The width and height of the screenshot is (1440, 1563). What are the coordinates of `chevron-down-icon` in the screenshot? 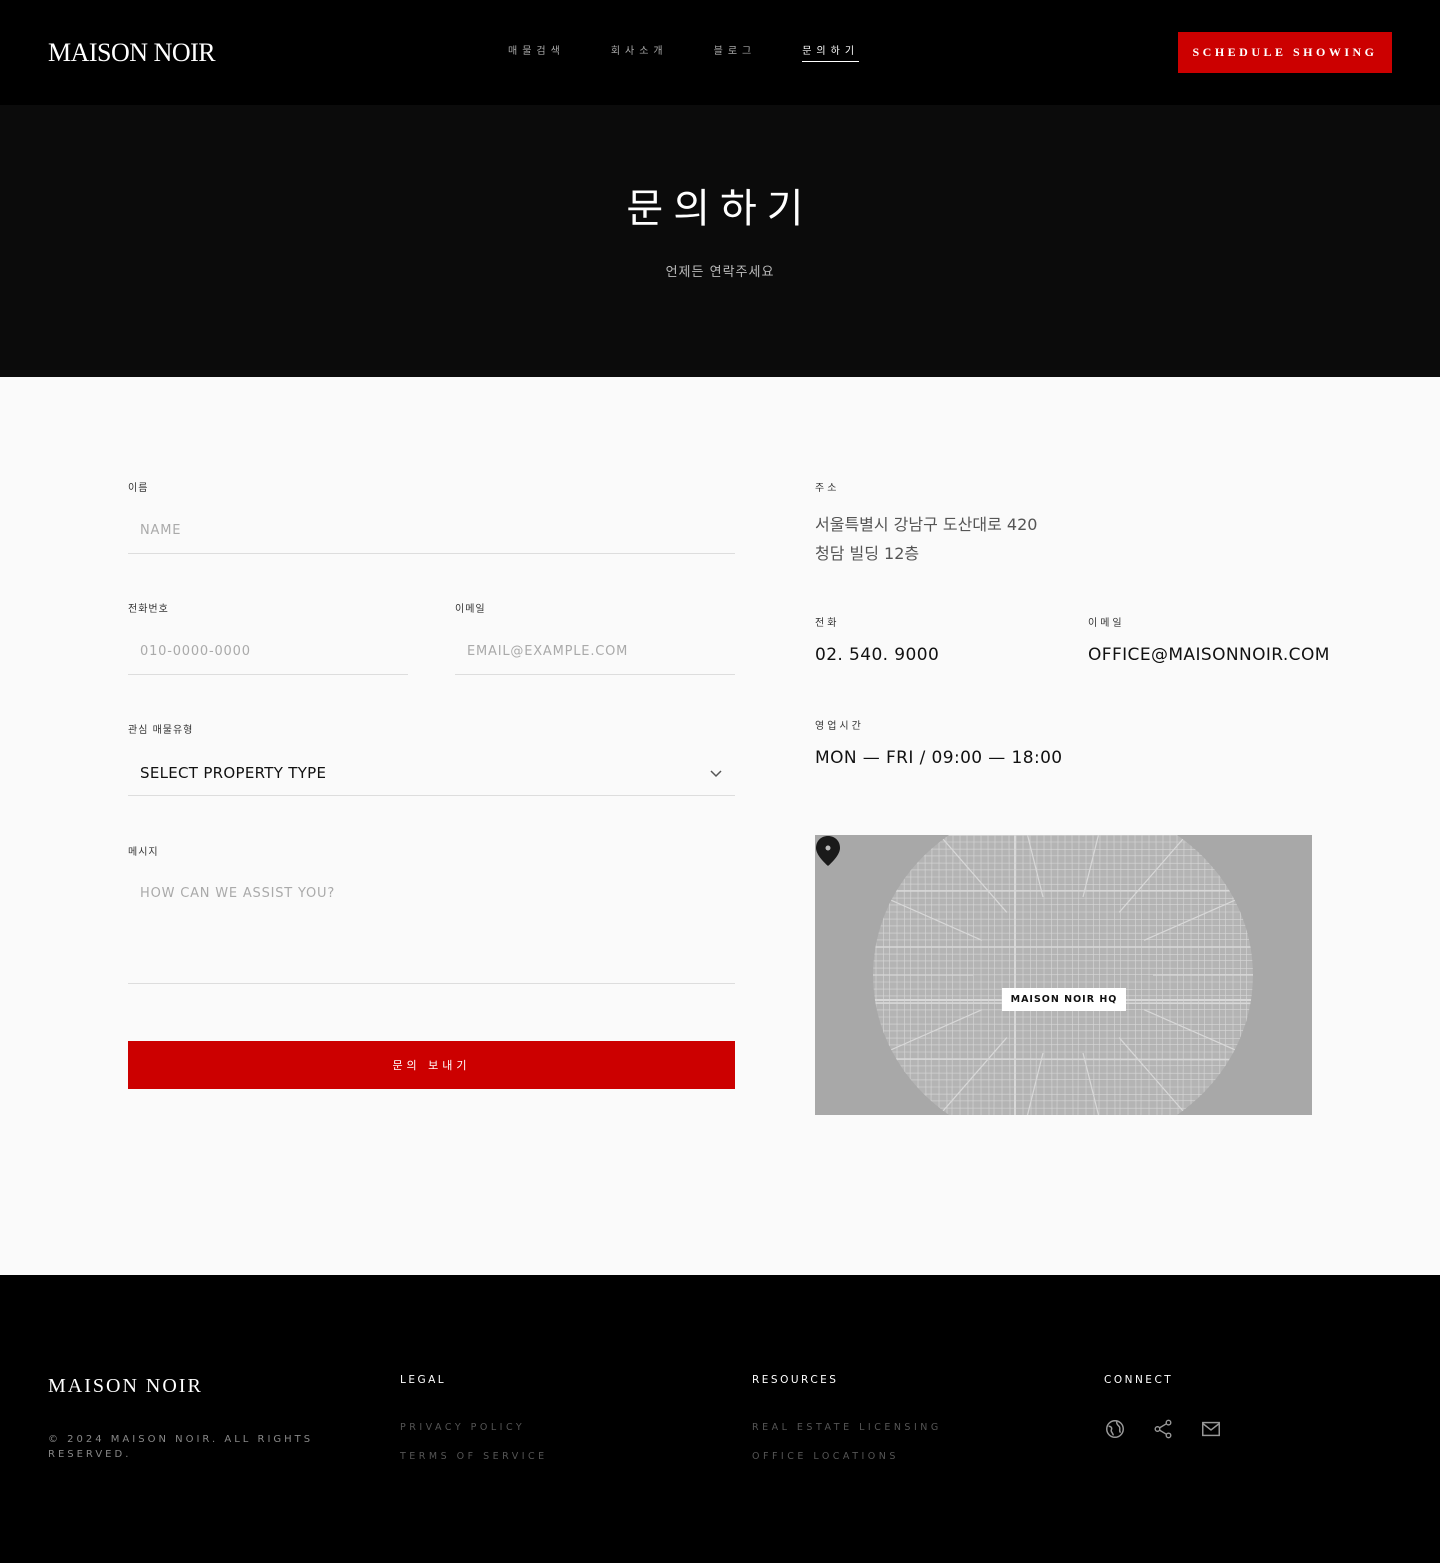 It's located at (716, 773).